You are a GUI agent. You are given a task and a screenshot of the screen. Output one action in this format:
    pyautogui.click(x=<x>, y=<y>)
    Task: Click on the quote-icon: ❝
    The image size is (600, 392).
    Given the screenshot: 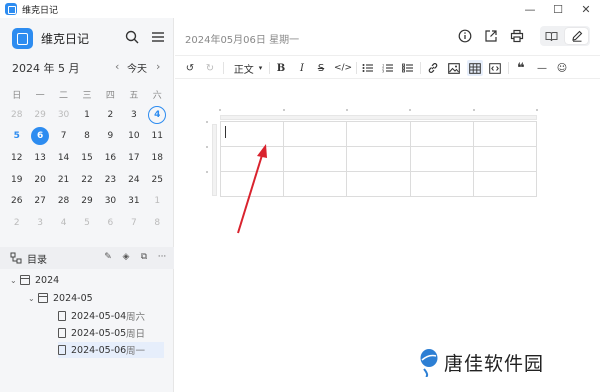 What is the action you would take?
    pyautogui.click(x=521, y=68)
    